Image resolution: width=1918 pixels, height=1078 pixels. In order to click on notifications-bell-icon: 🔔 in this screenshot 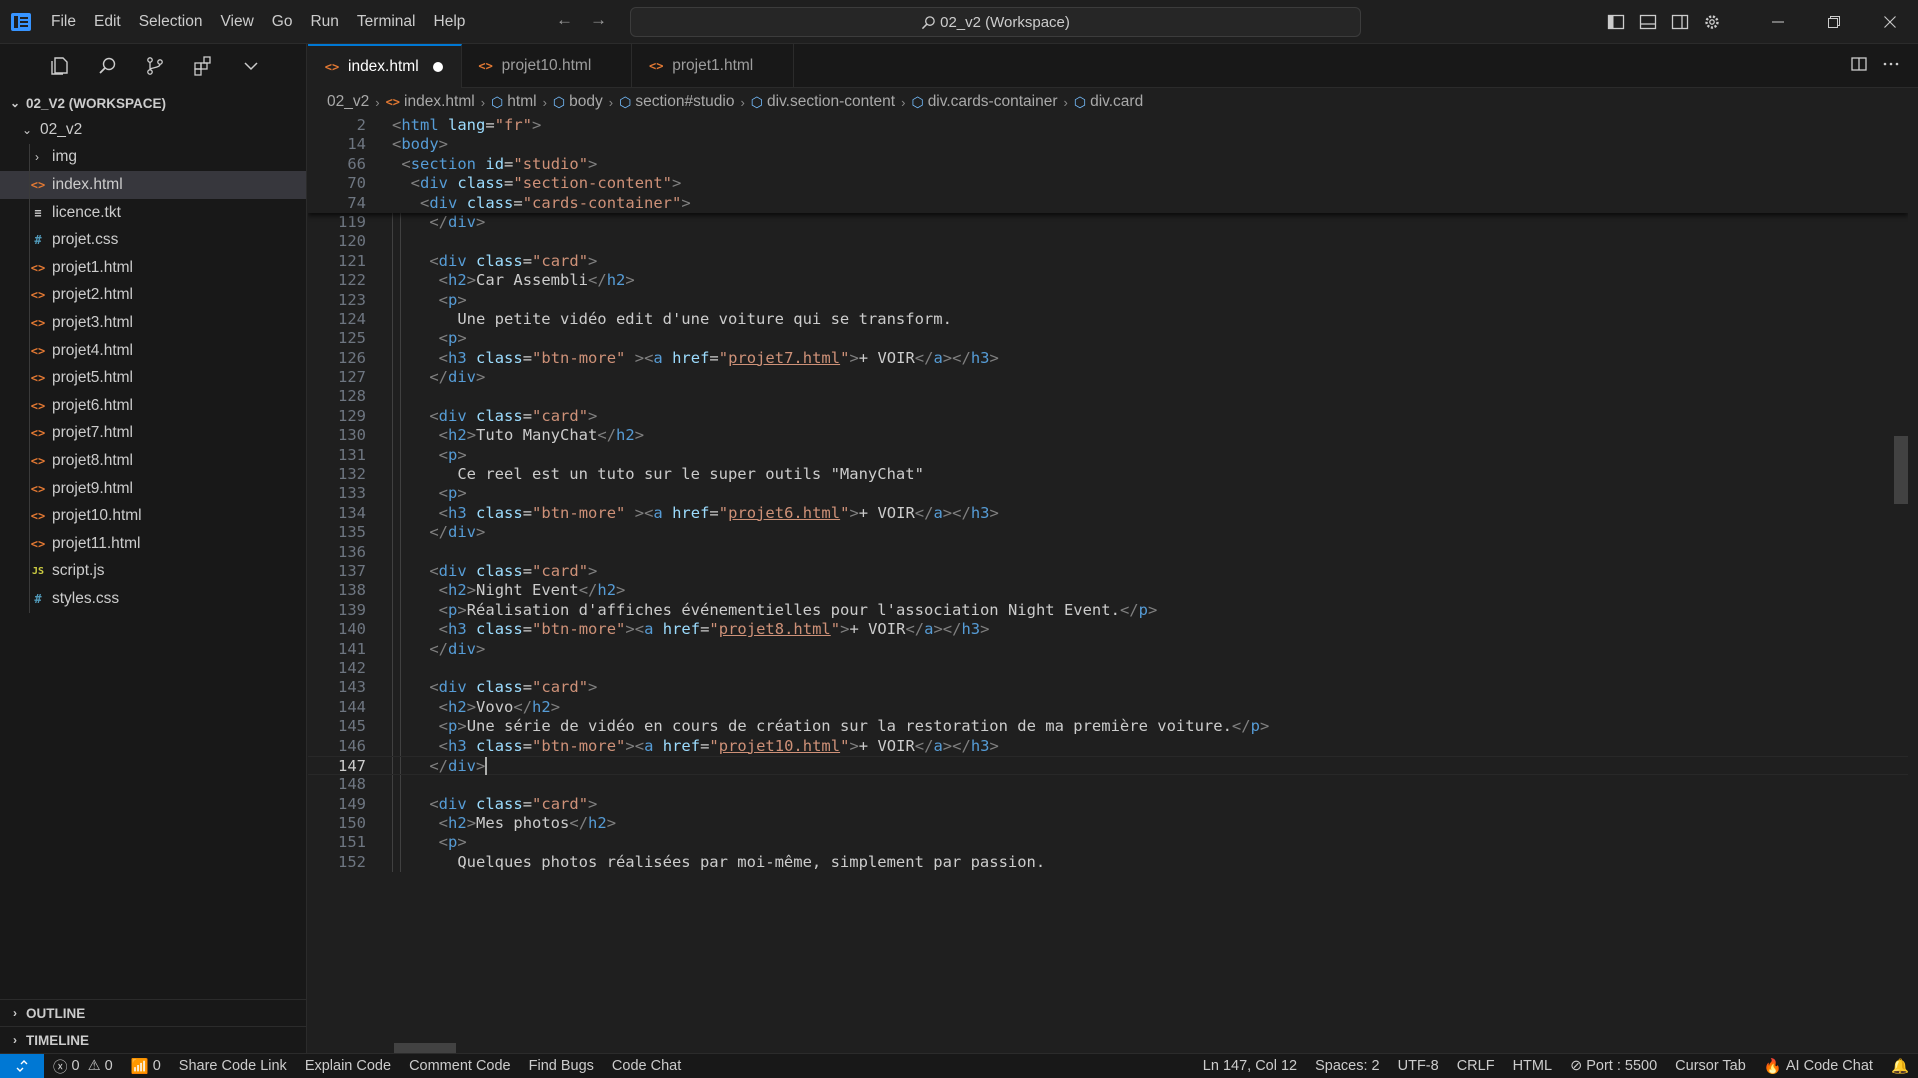, I will do `click(1900, 1066)`.